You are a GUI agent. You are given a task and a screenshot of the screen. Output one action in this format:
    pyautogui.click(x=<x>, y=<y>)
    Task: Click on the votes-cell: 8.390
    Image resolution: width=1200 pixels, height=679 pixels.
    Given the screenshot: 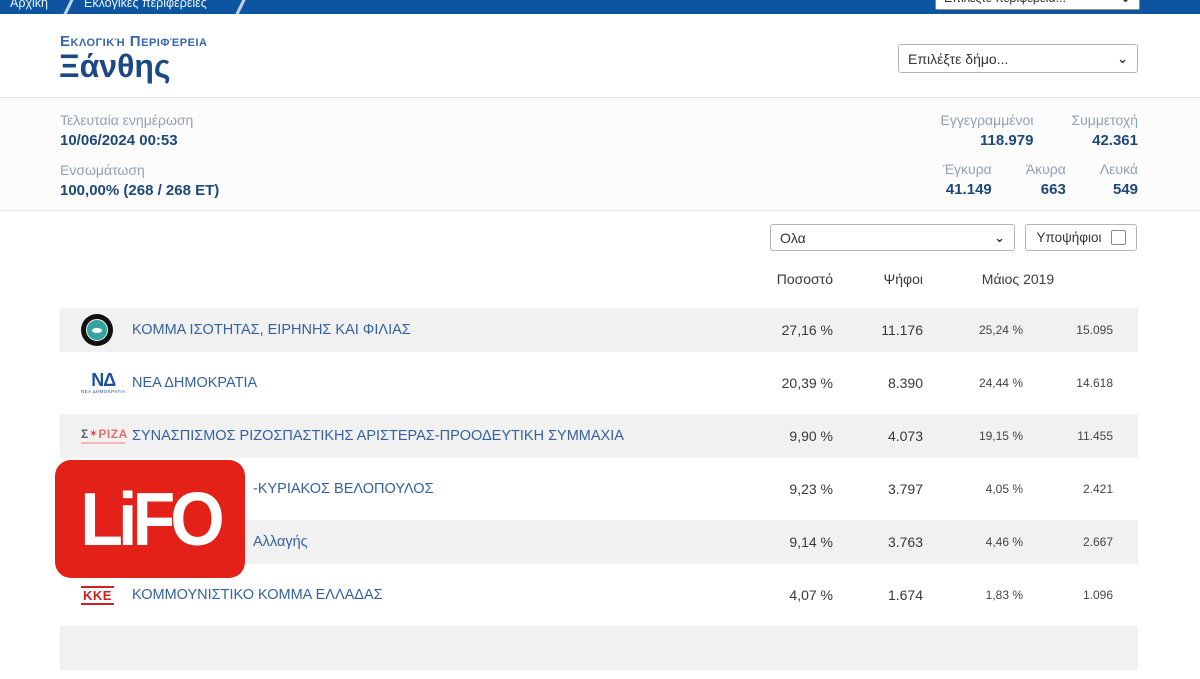 What is the action you would take?
    pyautogui.click(x=905, y=383)
    